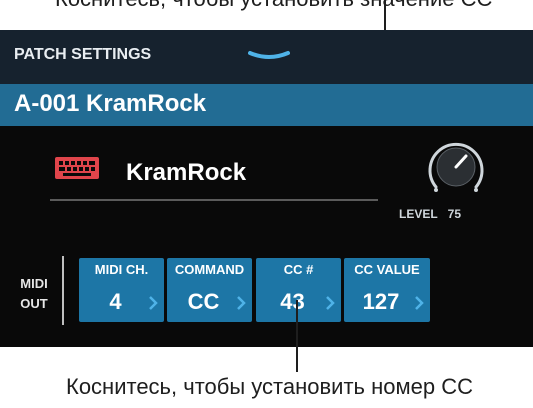 This screenshot has width=533, height=408. I want to click on patch-name: A-001 KramRock, so click(110, 103).